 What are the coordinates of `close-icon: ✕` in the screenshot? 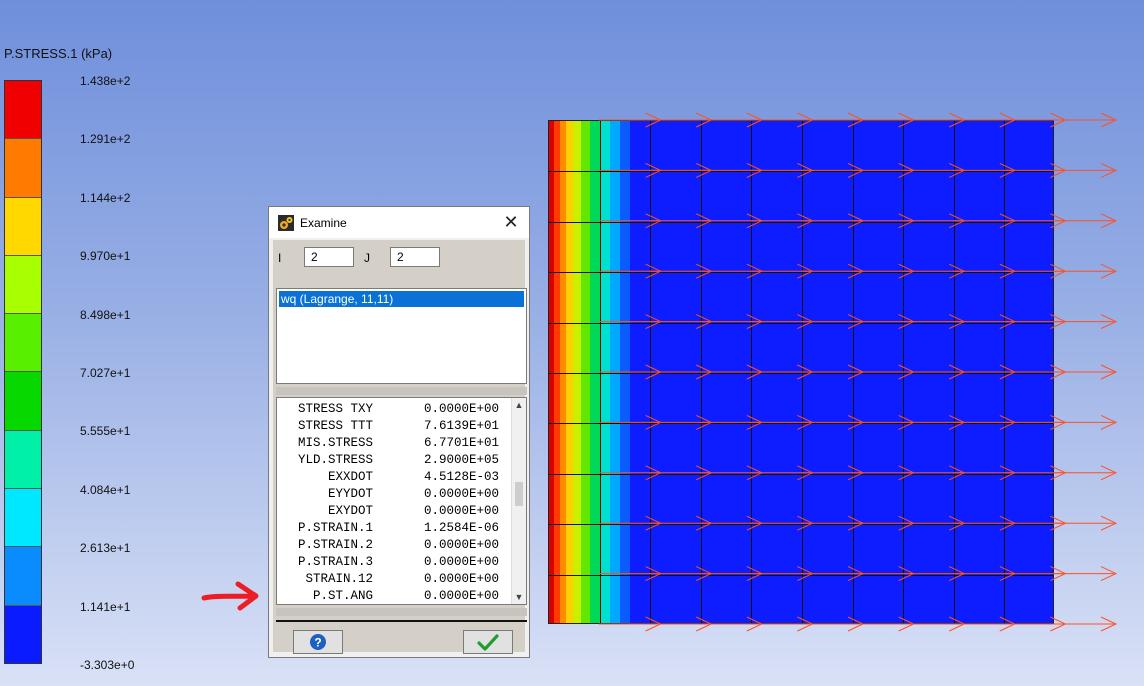 It's located at (511, 222).